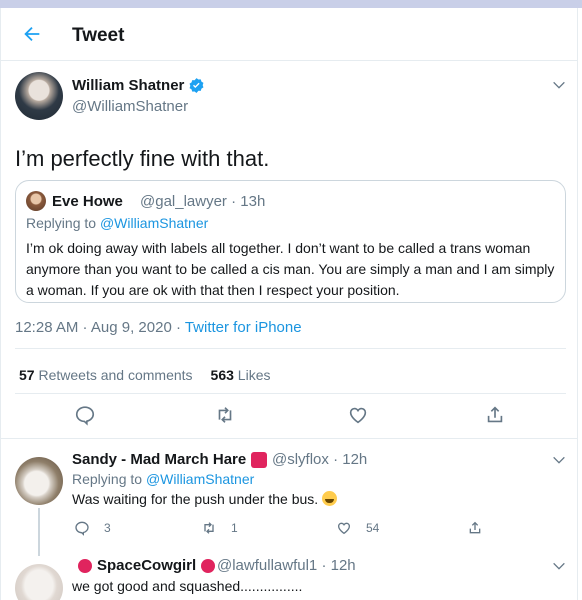 The height and width of the screenshot is (600, 582). What do you see at coordinates (87, 201) in the screenshot?
I see `quote-author-name: Eve Howe` at bounding box center [87, 201].